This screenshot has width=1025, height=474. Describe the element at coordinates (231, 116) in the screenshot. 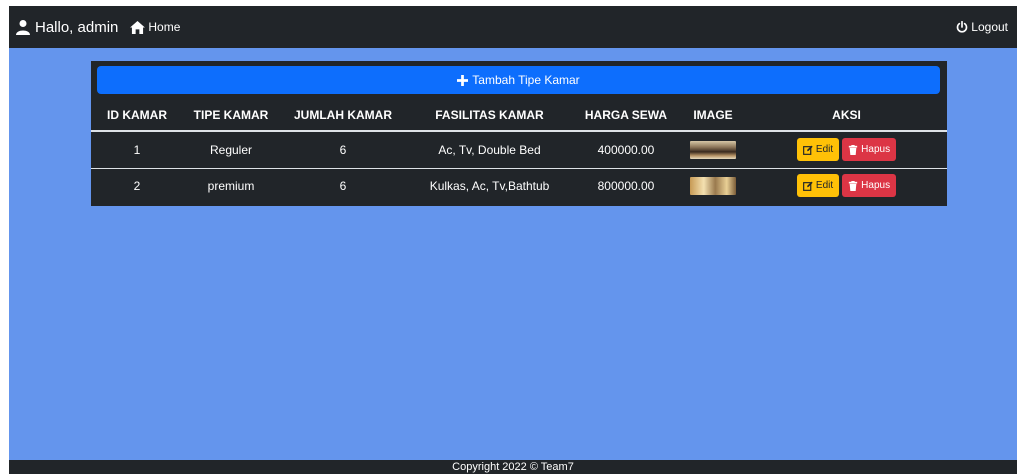

I see `header-tipe-kamar: TIPE KAMAR` at that location.